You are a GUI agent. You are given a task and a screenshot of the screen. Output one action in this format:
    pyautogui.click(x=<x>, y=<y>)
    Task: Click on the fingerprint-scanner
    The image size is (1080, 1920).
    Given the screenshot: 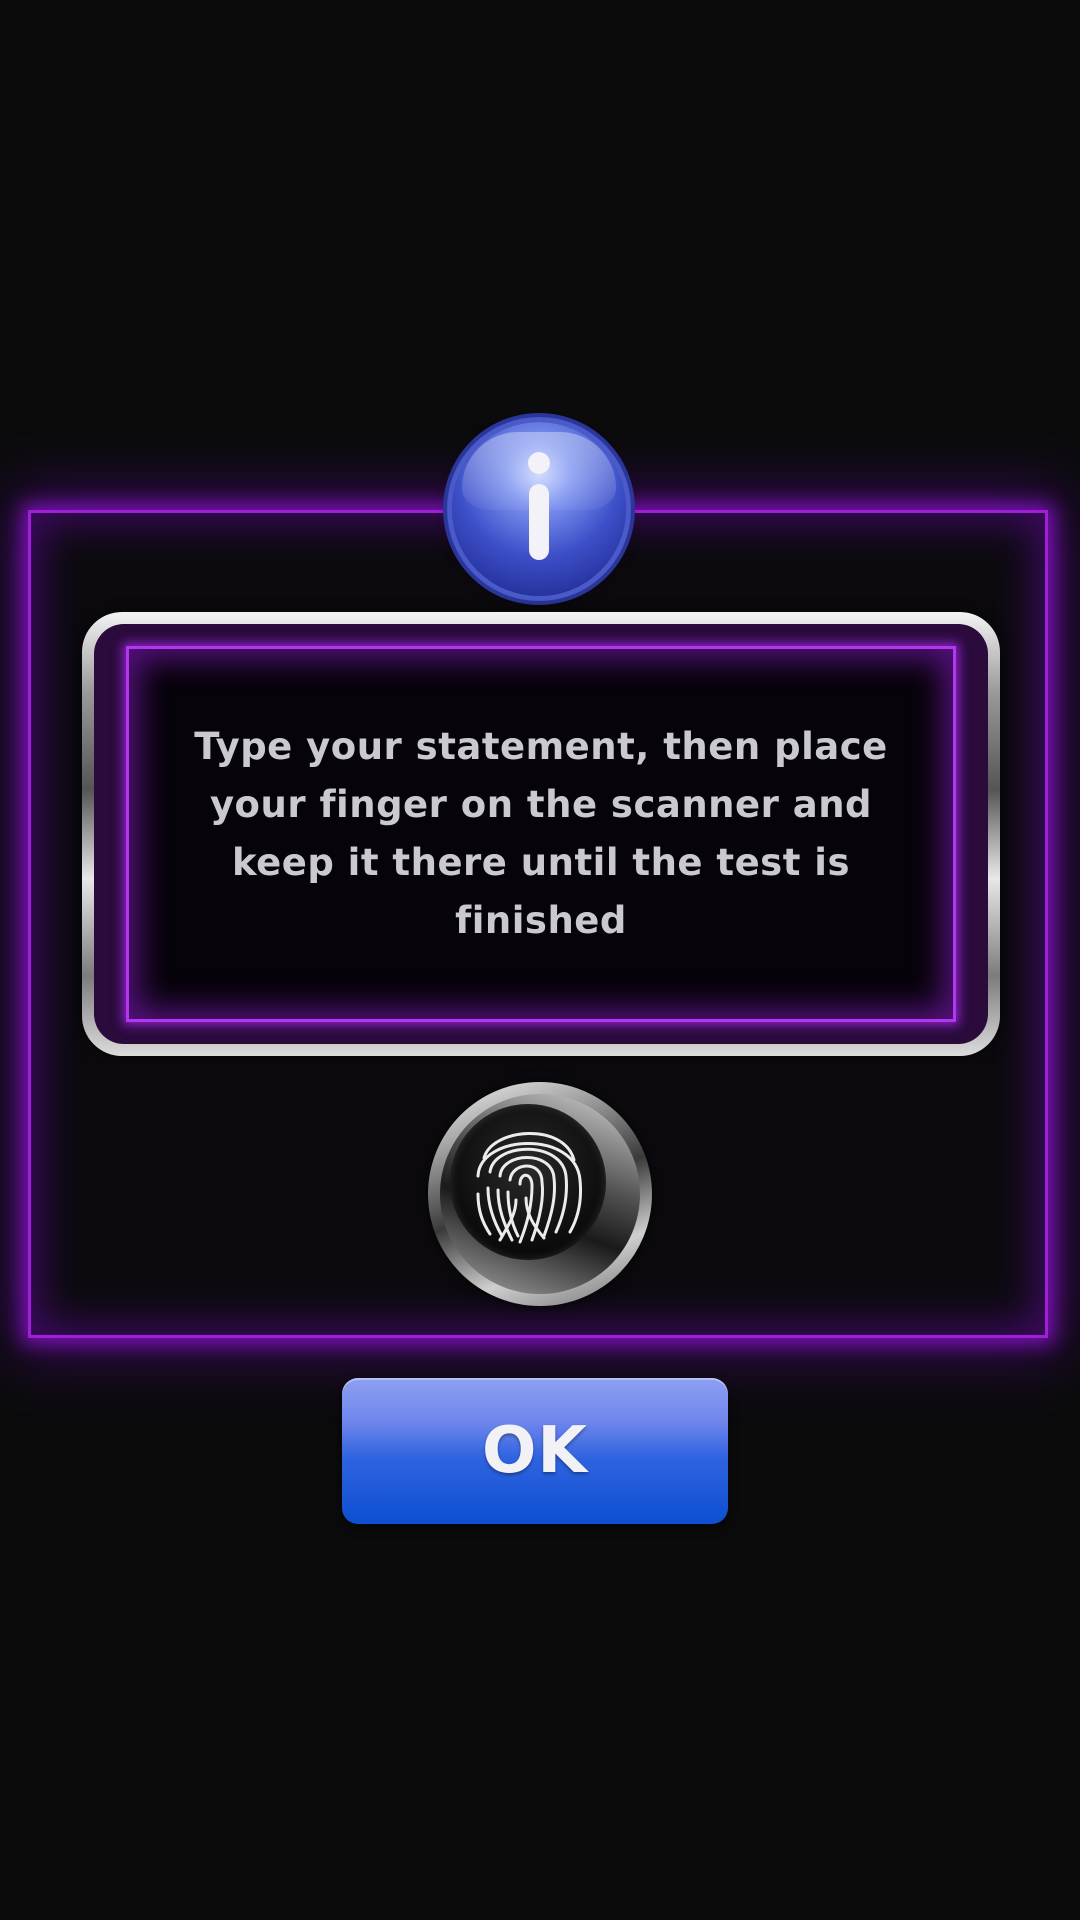 What is the action you would take?
    pyautogui.click(x=540, y=1194)
    